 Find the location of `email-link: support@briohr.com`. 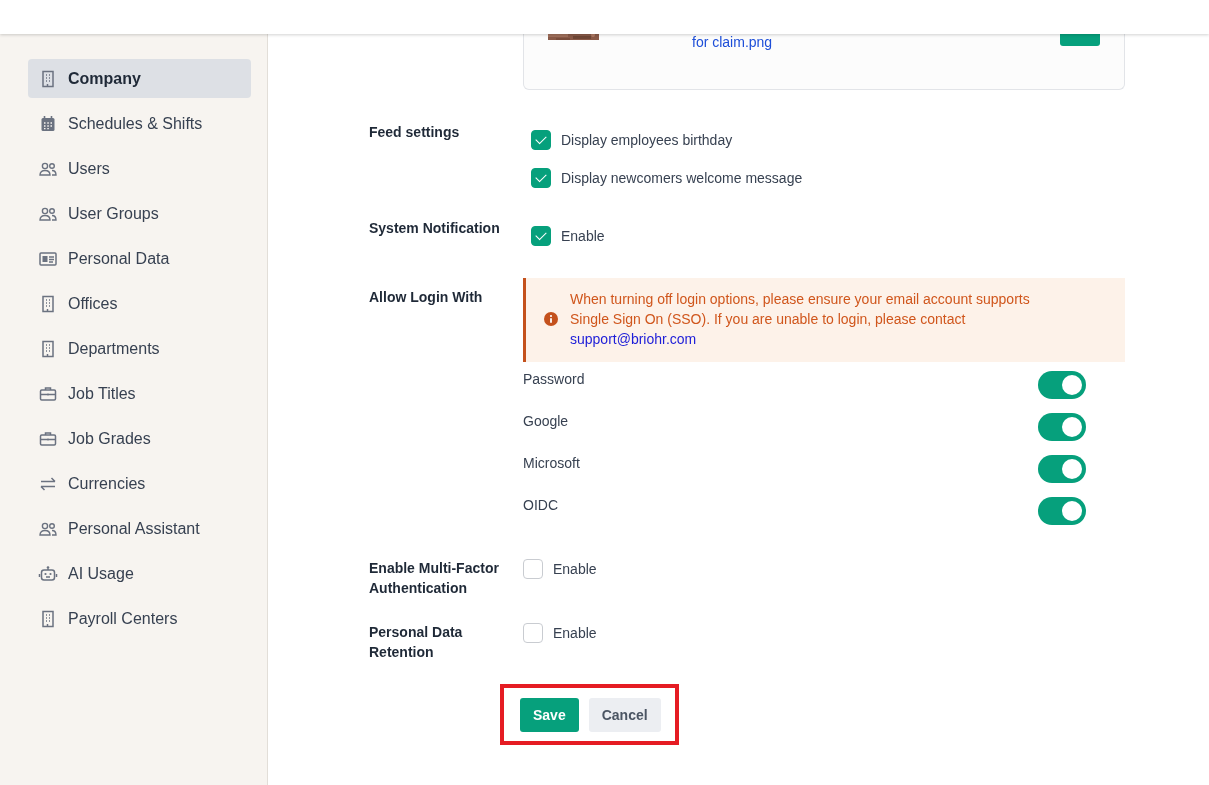

email-link: support@briohr.com is located at coordinates (633, 339).